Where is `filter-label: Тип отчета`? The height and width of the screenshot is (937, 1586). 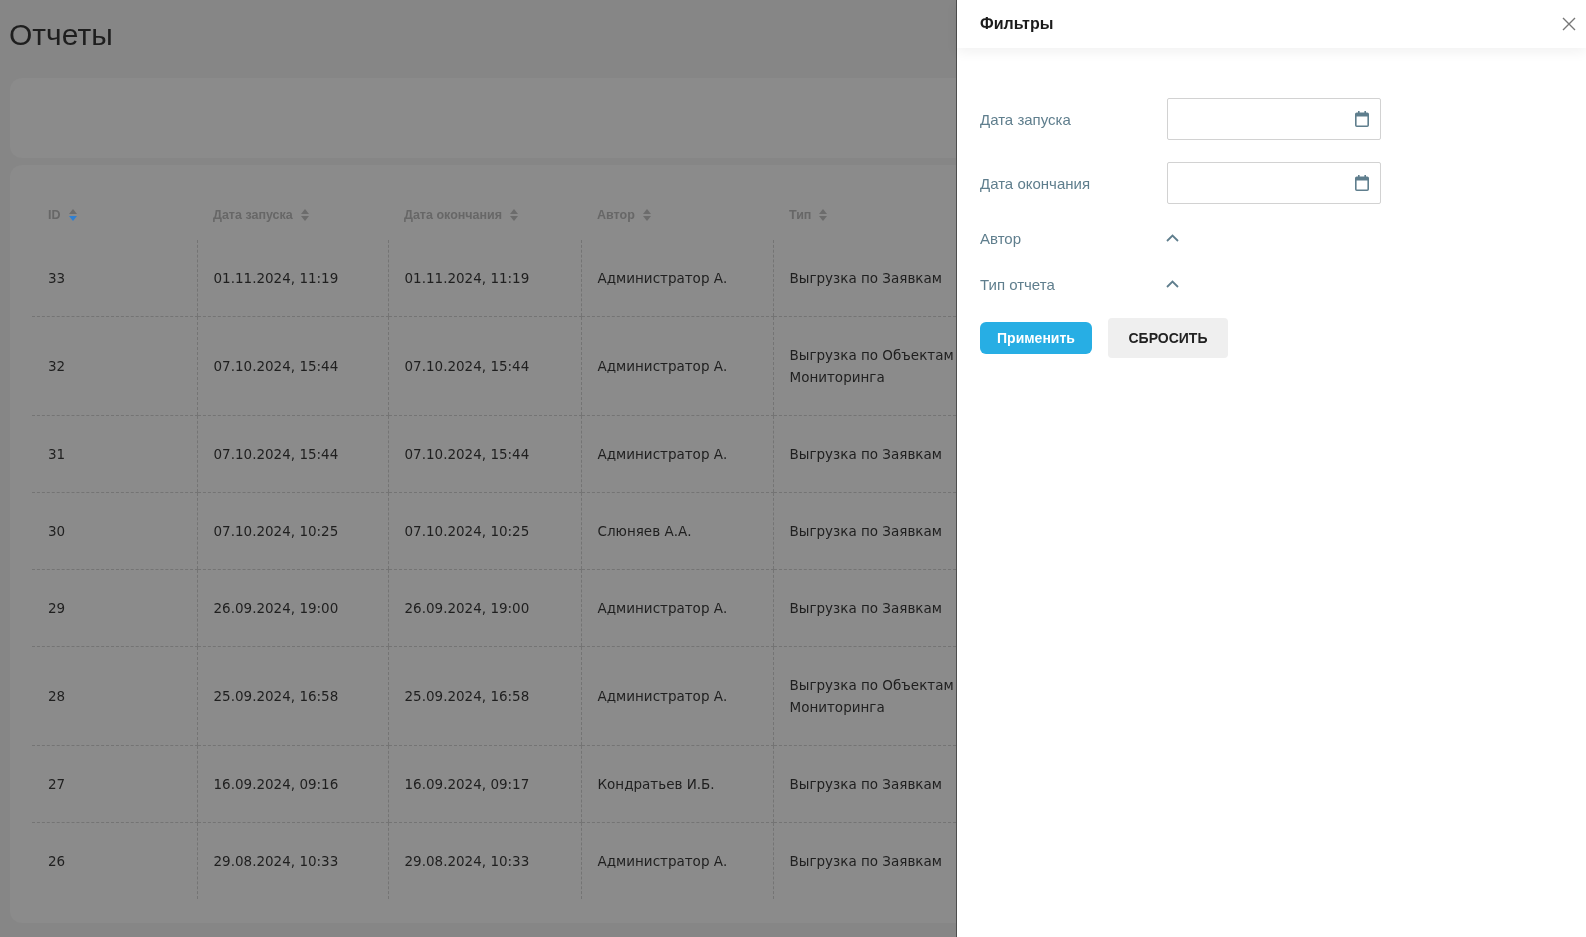
filter-label: Тип отчета is located at coordinates (1018, 284).